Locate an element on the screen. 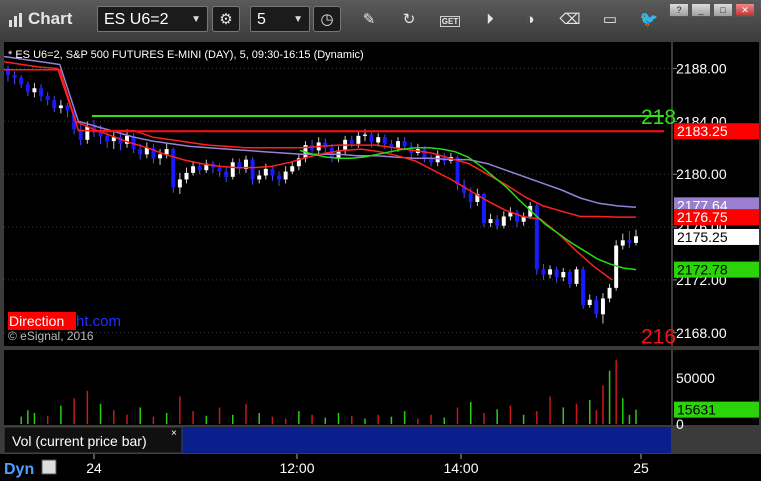  y-tick-label: 2168.00 is located at coordinates (701, 333).